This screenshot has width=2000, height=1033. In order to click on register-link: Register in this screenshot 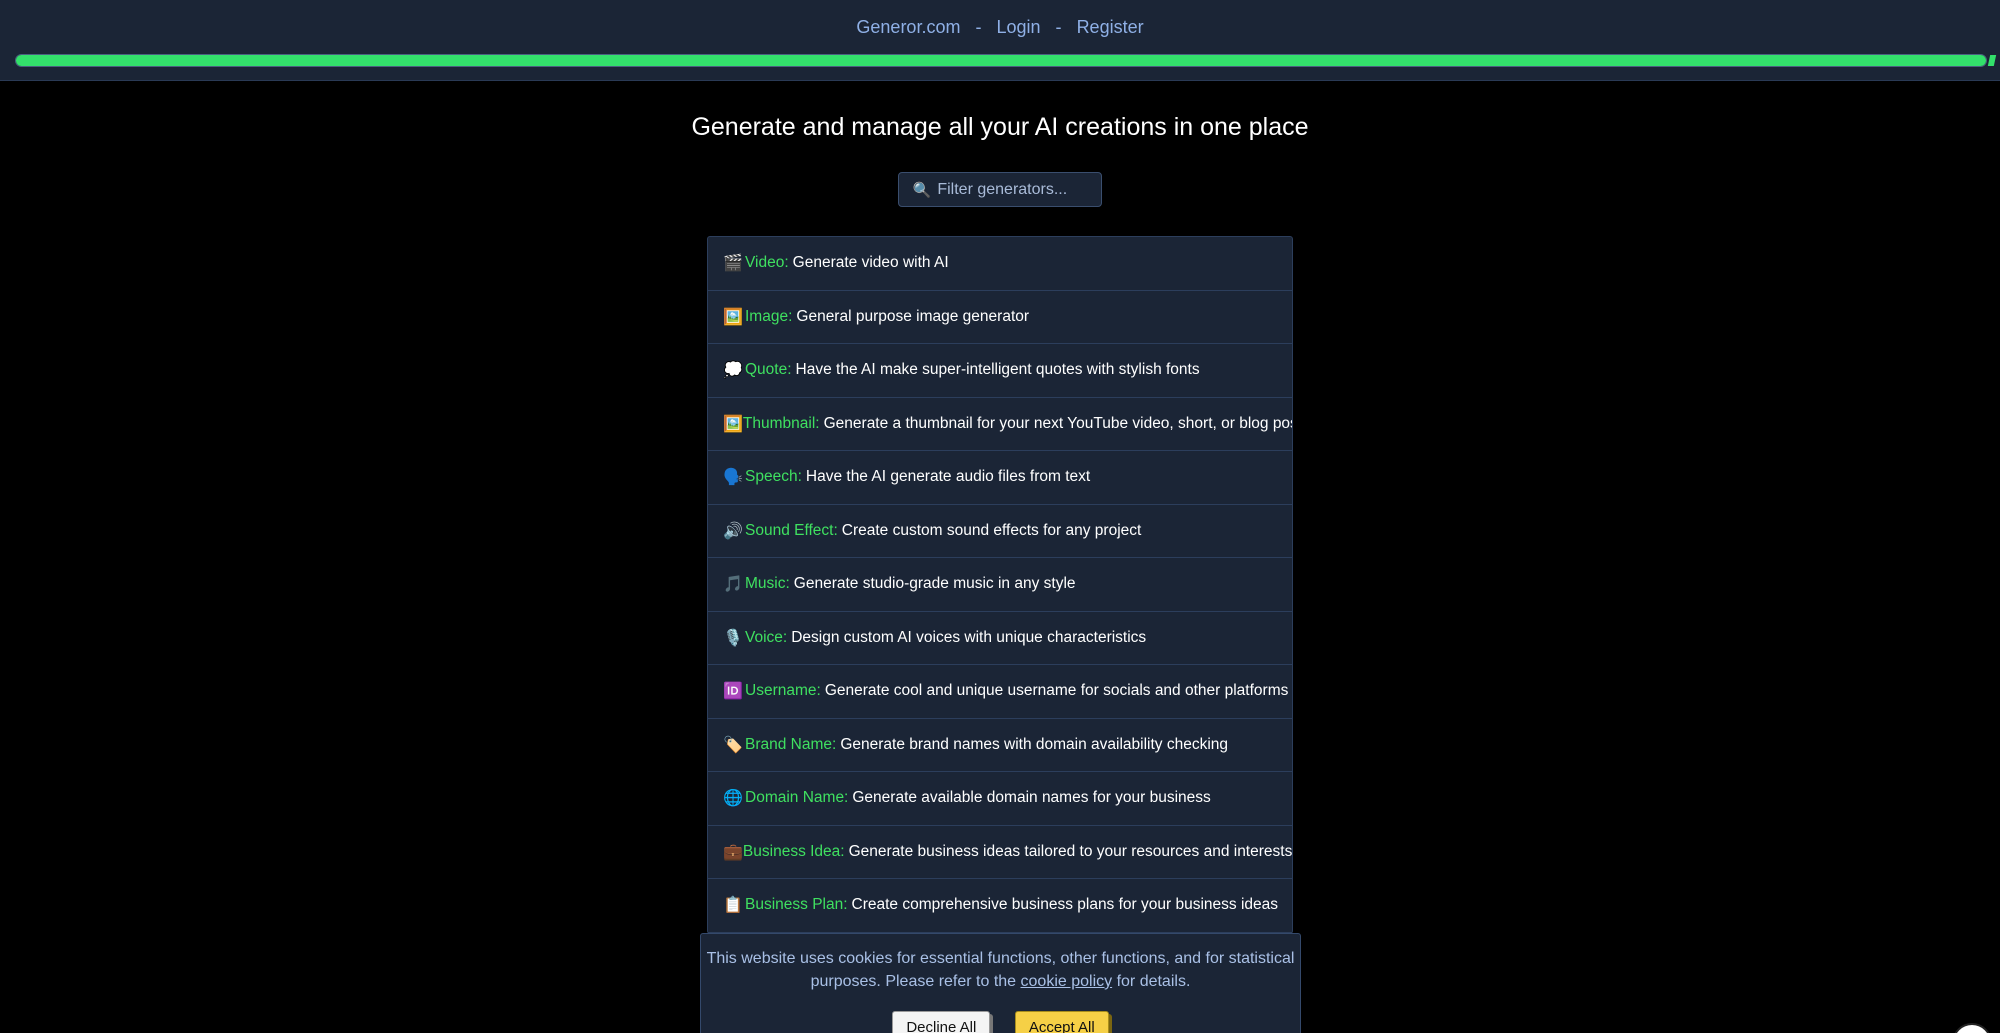, I will do `click(1110, 27)`.